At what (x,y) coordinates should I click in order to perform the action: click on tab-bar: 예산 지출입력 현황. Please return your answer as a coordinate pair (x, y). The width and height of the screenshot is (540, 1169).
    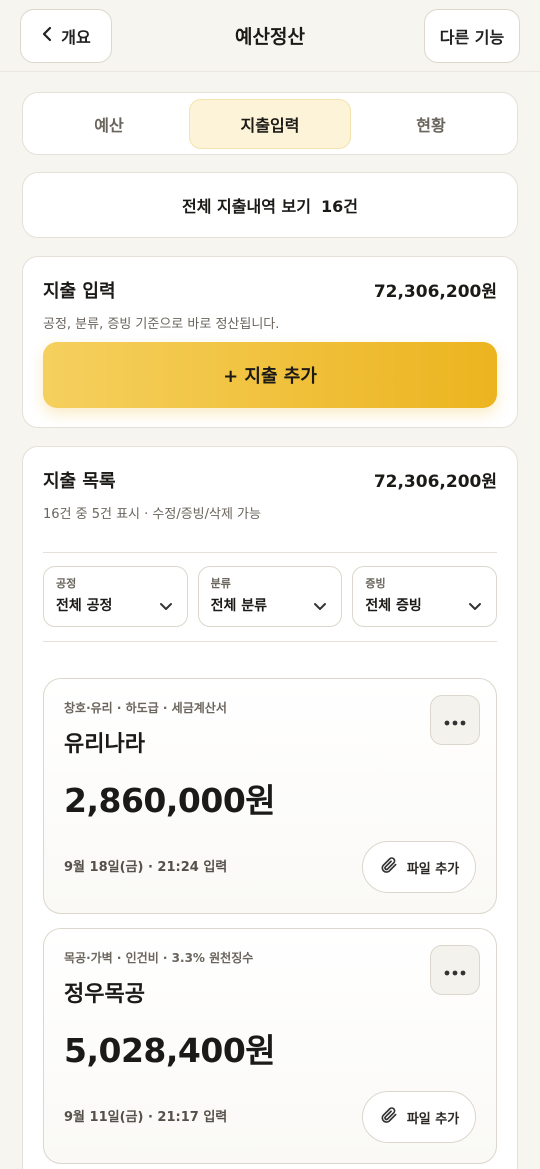
    Looking at the image, I should click on (270, 123).